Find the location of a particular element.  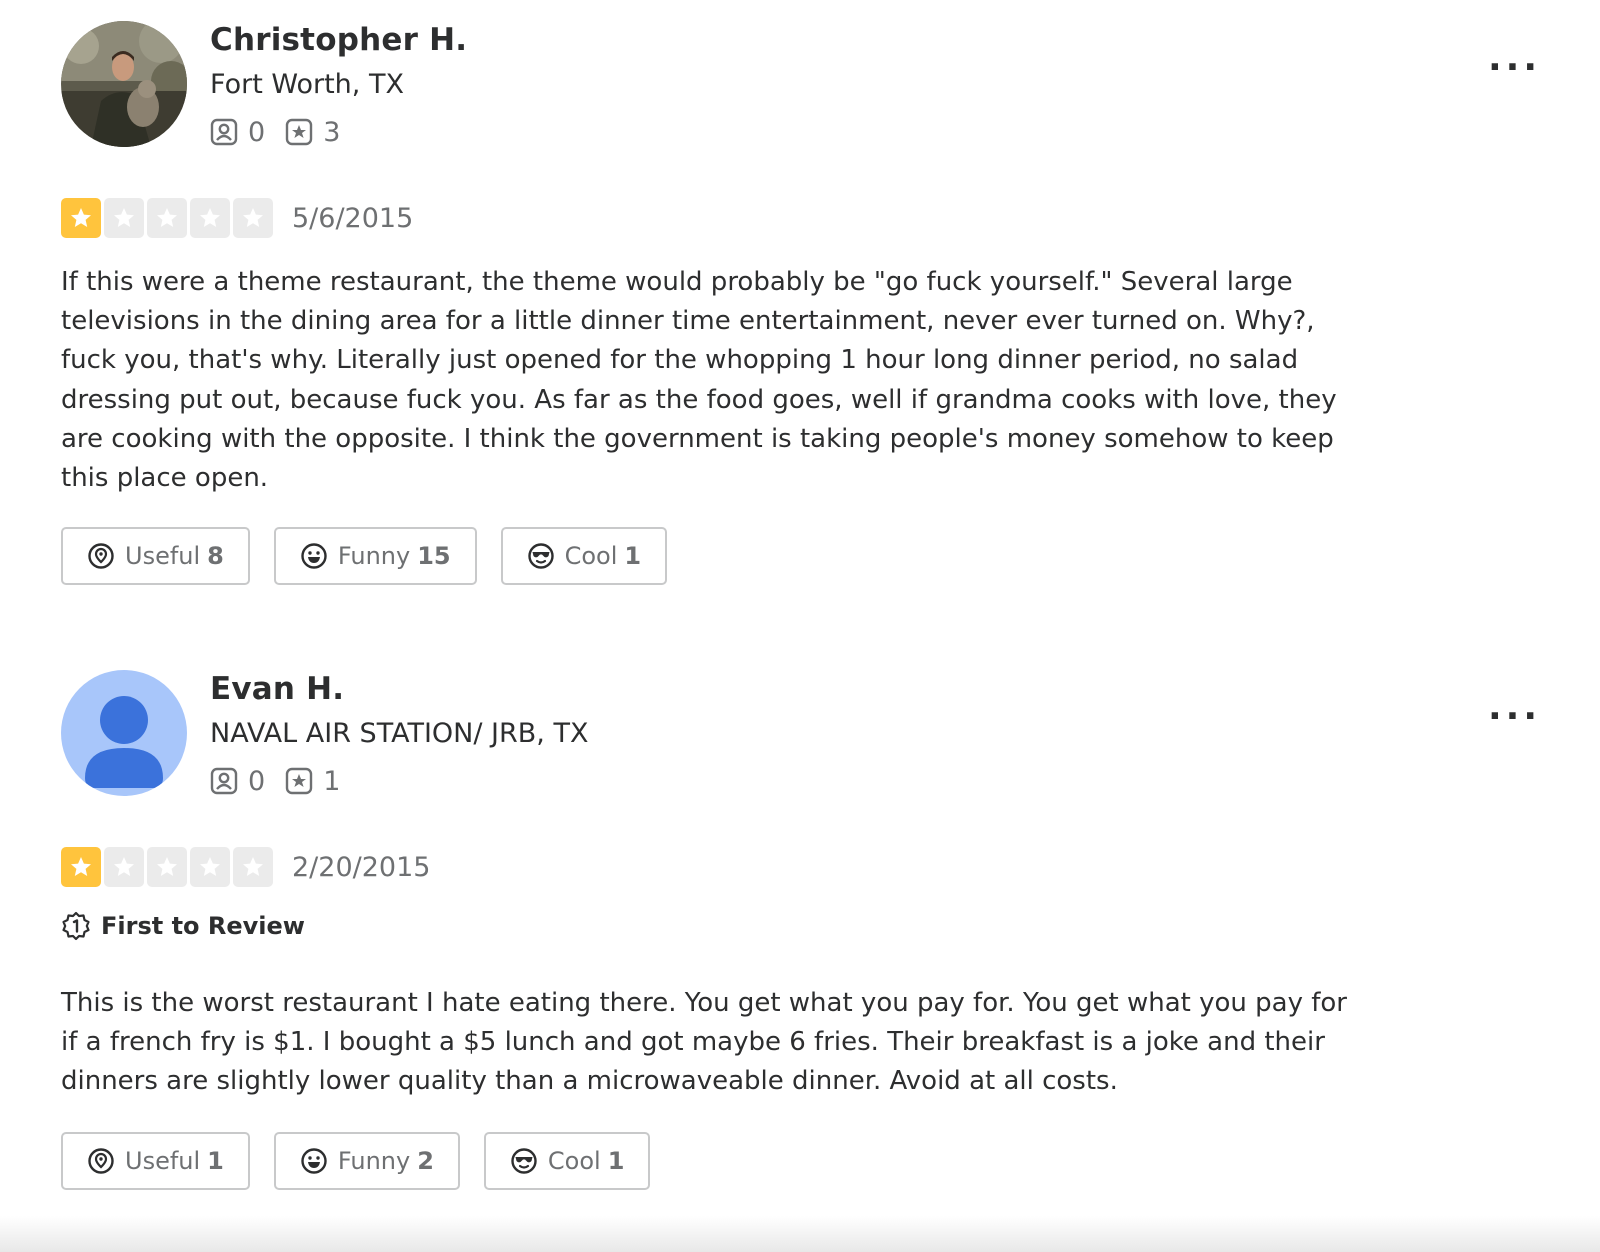

user-stats: 0 3 is located at coordinates (285, 132).